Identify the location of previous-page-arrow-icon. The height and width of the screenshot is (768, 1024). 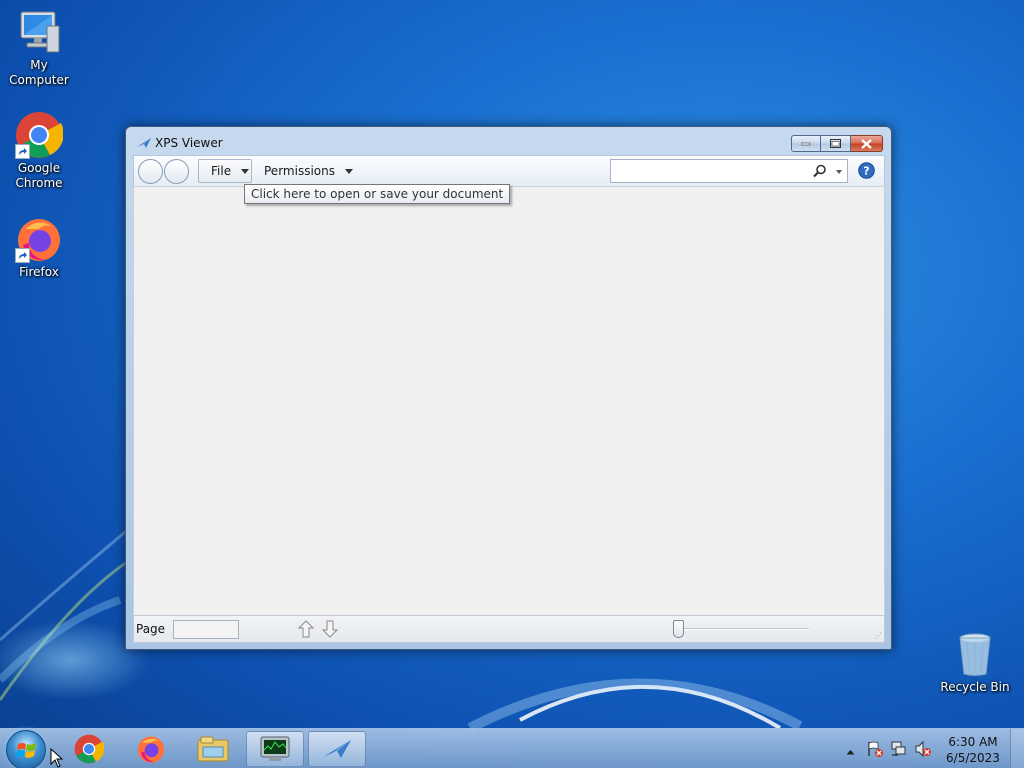
(306, 630).